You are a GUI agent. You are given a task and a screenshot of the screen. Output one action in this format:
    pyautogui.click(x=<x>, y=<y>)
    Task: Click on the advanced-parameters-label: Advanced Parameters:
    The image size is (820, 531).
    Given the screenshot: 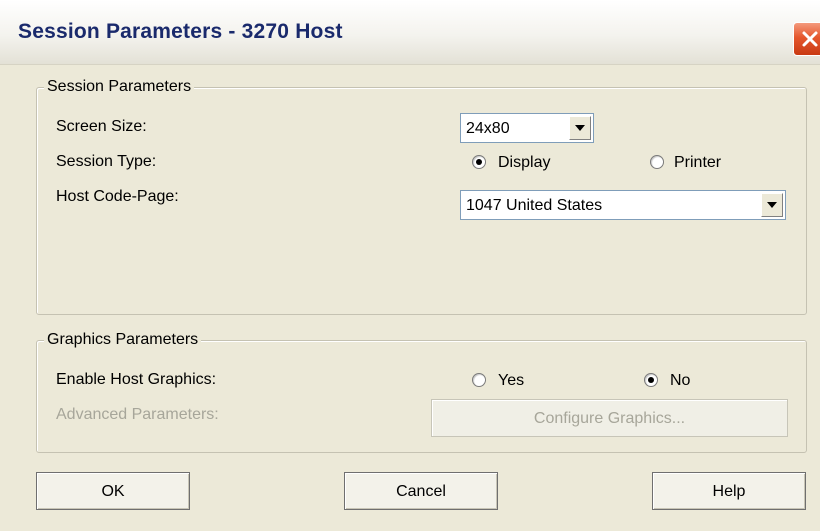 What is the action you would take?
    pyautogui.click(x=137, y=414)
    